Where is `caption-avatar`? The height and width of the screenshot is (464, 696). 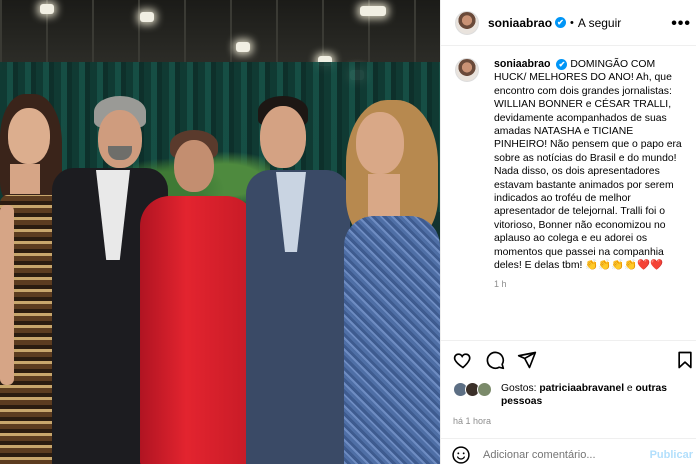 caption-avatar is located at coordinates (467, 70).